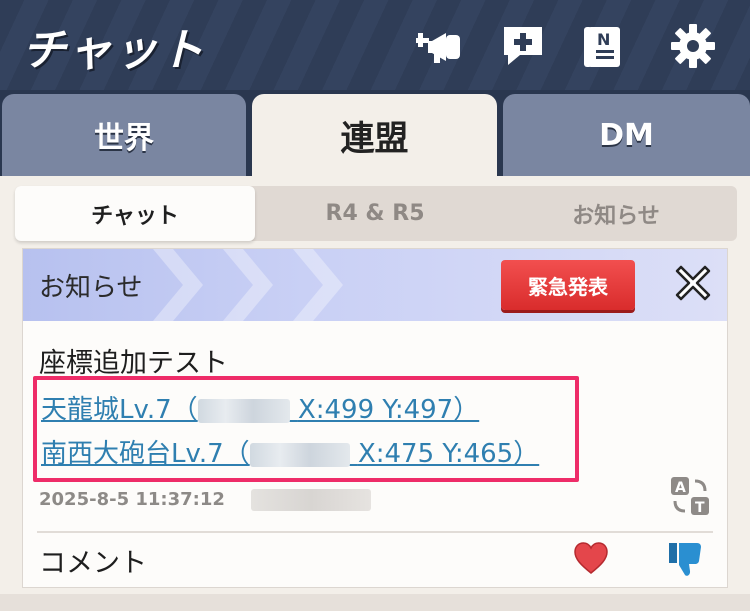 The image size is (750, 611). Describe the element at coordinates (388, 410) in the screenshot. I see `coordinates: X:499 Y:497）` at that location.